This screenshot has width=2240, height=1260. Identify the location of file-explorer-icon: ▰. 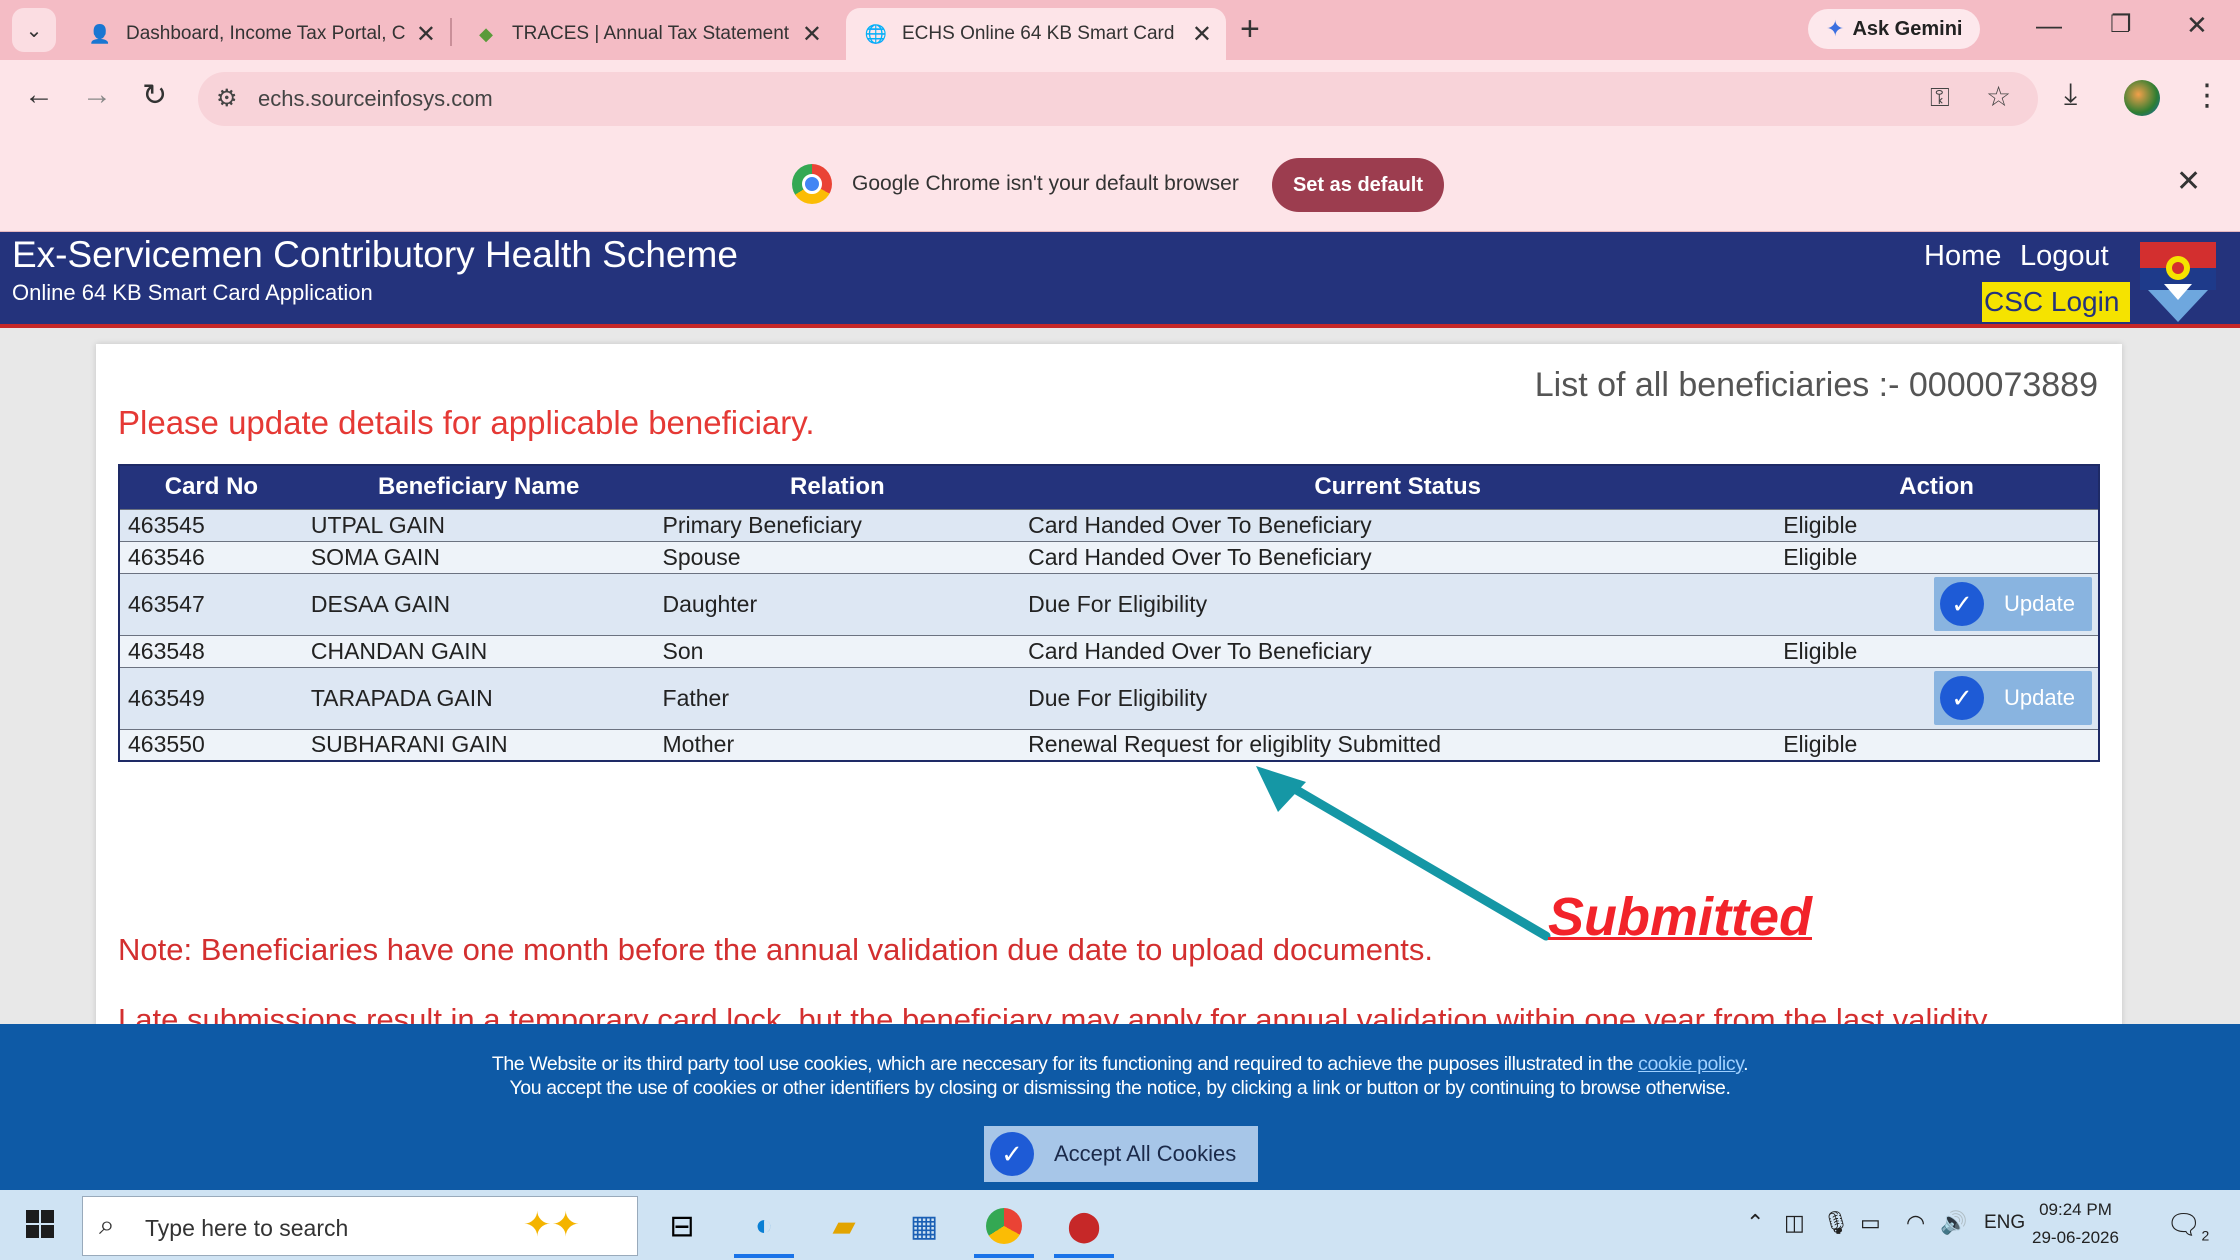
(844, 1226).